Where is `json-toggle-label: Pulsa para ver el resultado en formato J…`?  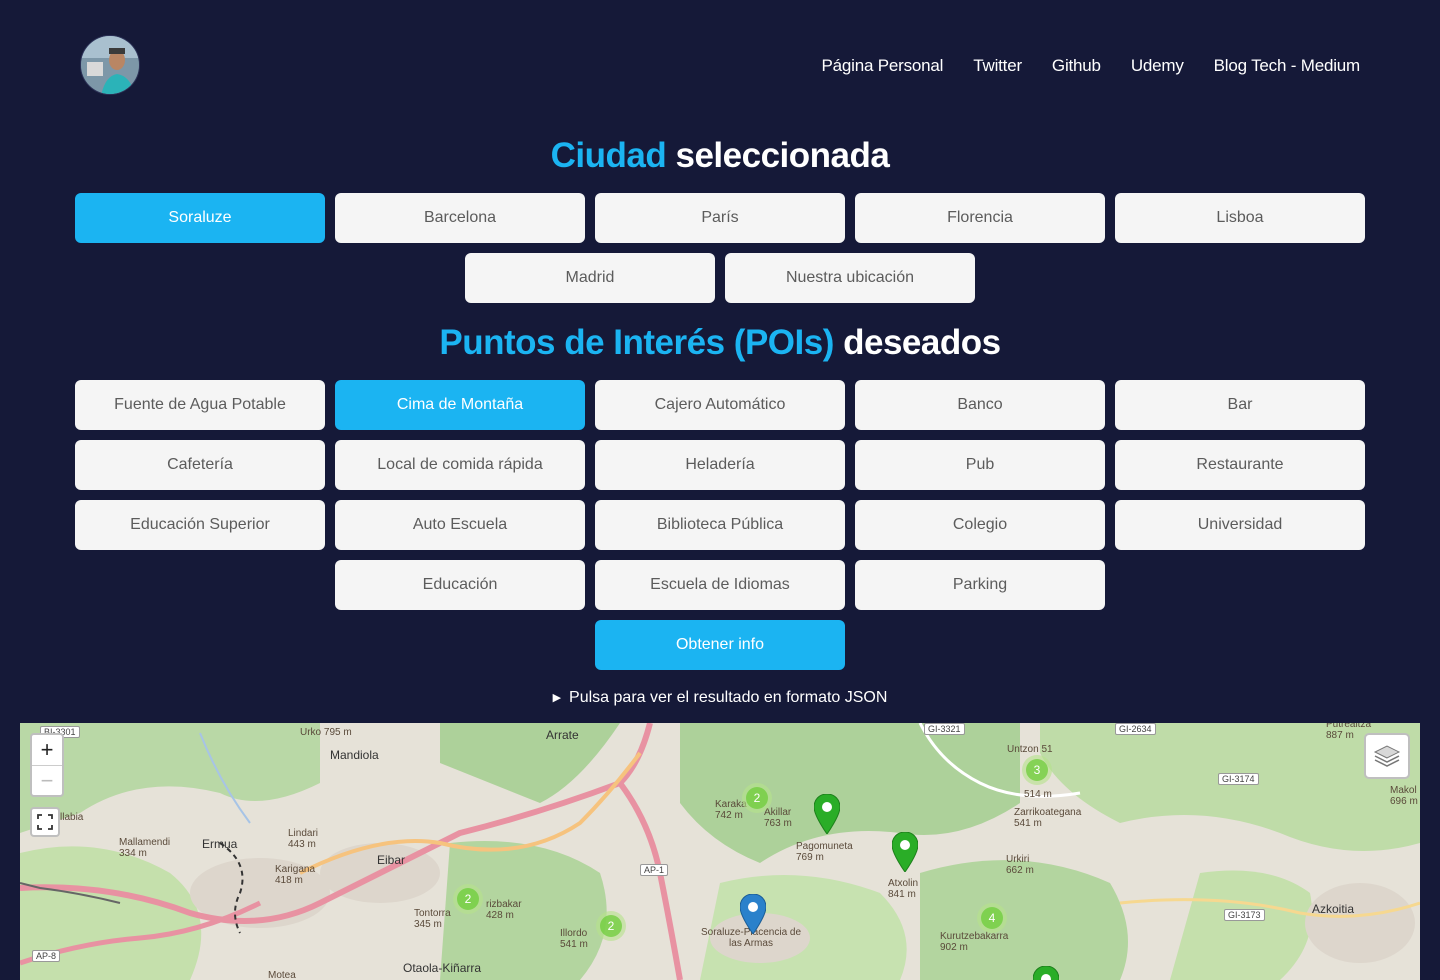 json-toggle-label: Pulsa para ver el resultado en formato J… is located at coordinates (728, 697).